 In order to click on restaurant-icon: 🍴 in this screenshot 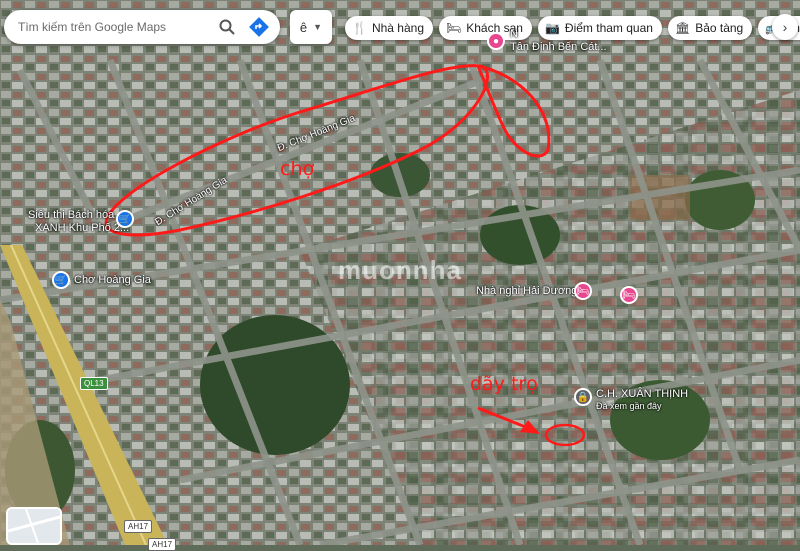, I will do `click(359, 28)`.